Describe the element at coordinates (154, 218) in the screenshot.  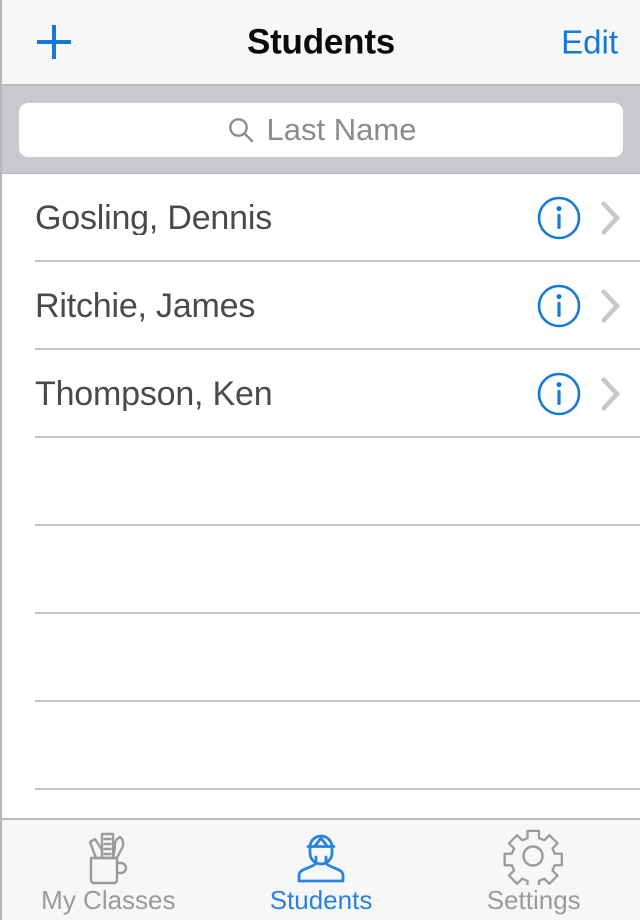
I see `student-name: Gosling, Dennis` at that location.